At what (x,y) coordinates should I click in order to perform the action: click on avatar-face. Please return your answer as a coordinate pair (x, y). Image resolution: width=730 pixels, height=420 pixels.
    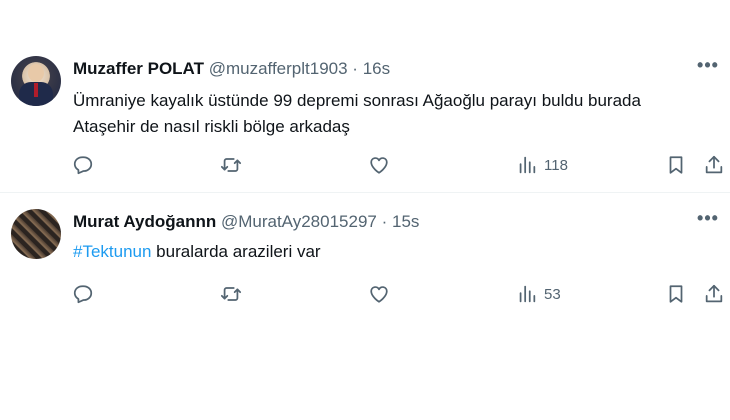
    Looking at the image, I should click on (36, 73).